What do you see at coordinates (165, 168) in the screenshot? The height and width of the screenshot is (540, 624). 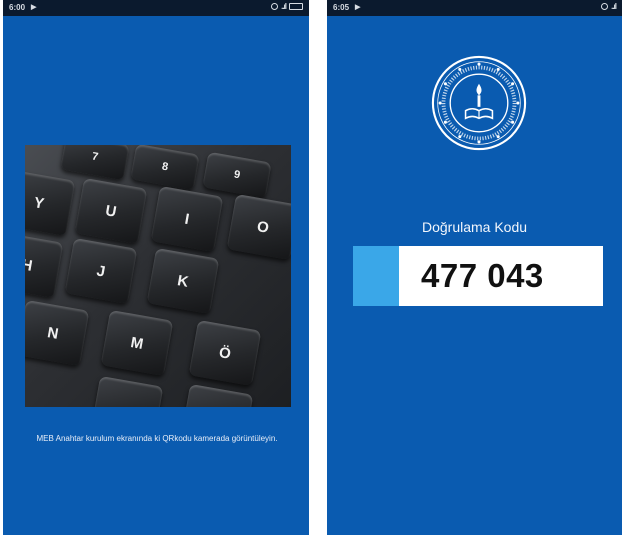 I see `keyboard-key: 8` at bounding box center [165, 168].